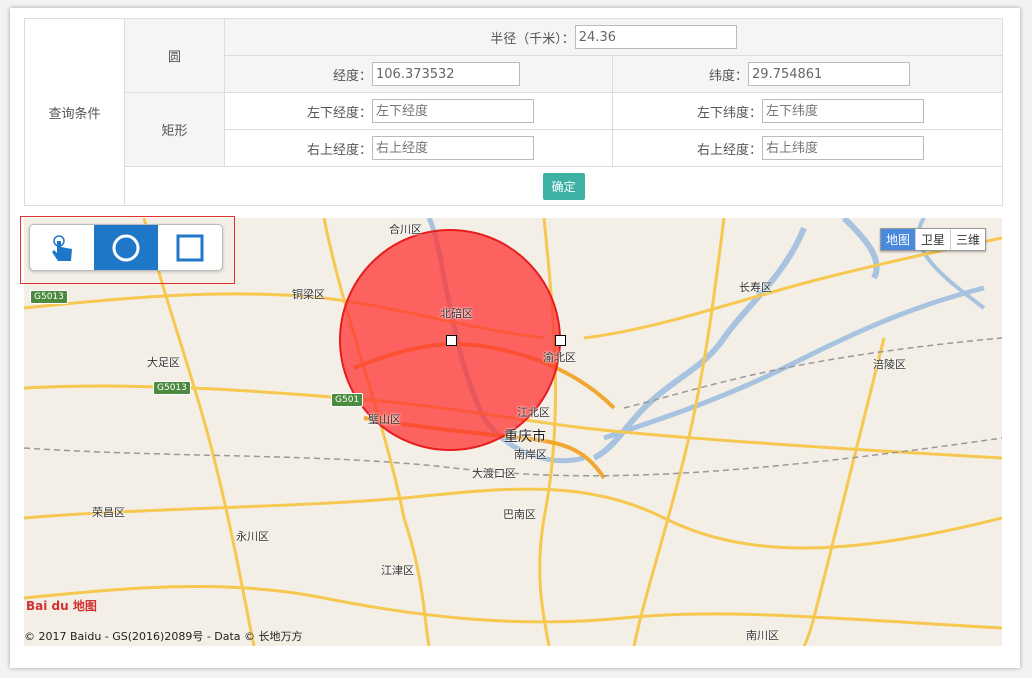  Describe the element at coordinates (339, 113) in the screenshot. I see `bl-lng-label: 左下经度：` at that location.